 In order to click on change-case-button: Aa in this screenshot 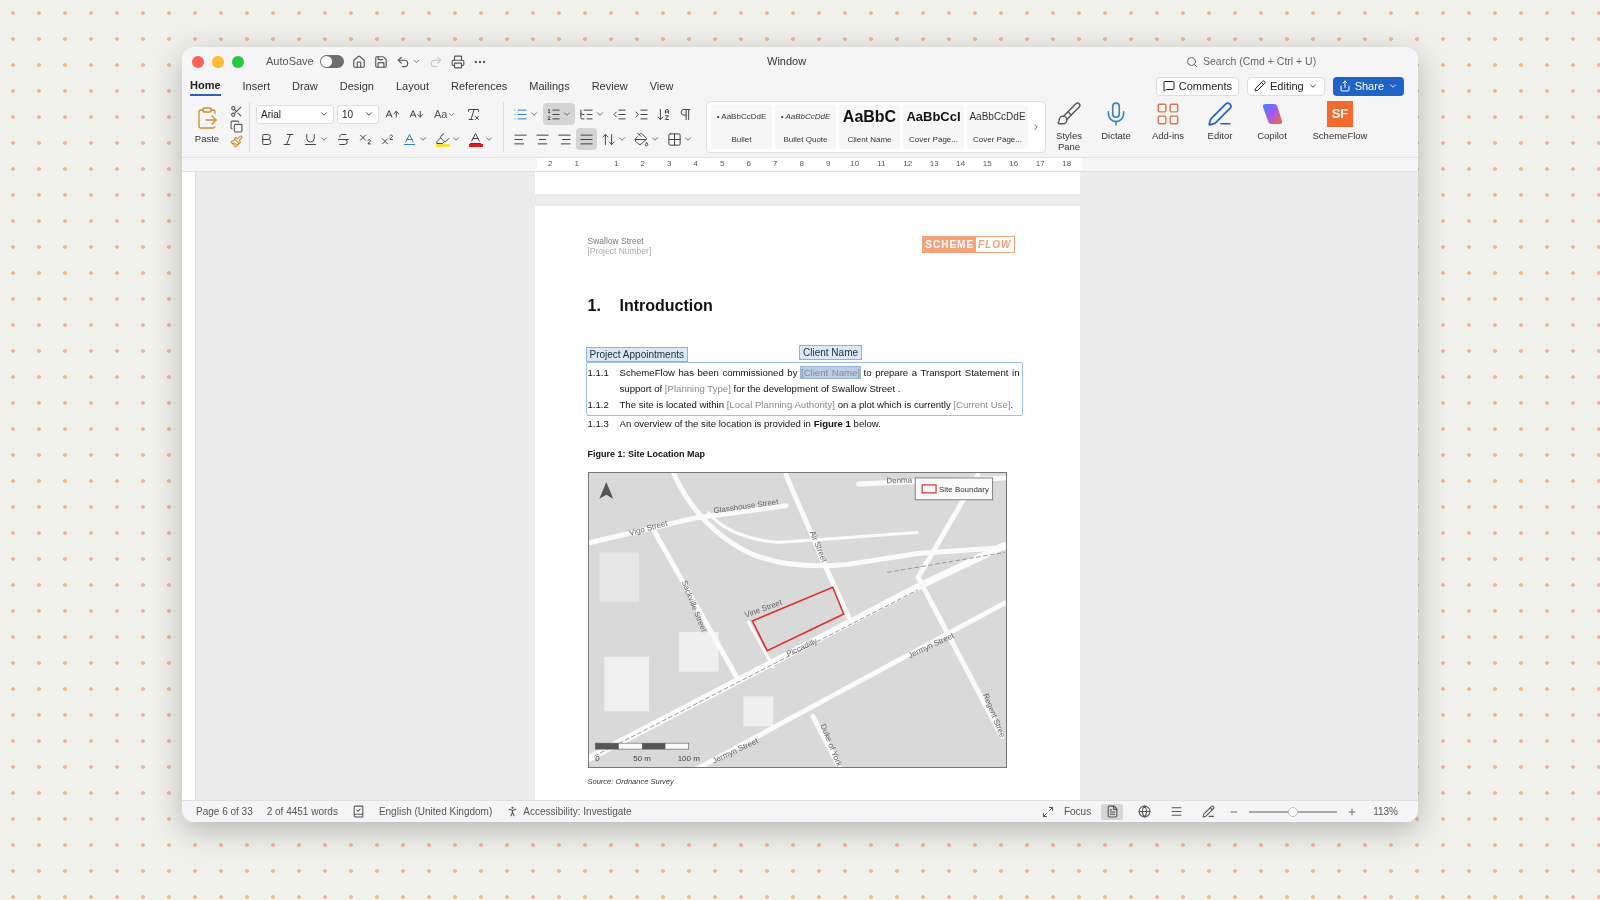, I will do `click(445, 114)`.